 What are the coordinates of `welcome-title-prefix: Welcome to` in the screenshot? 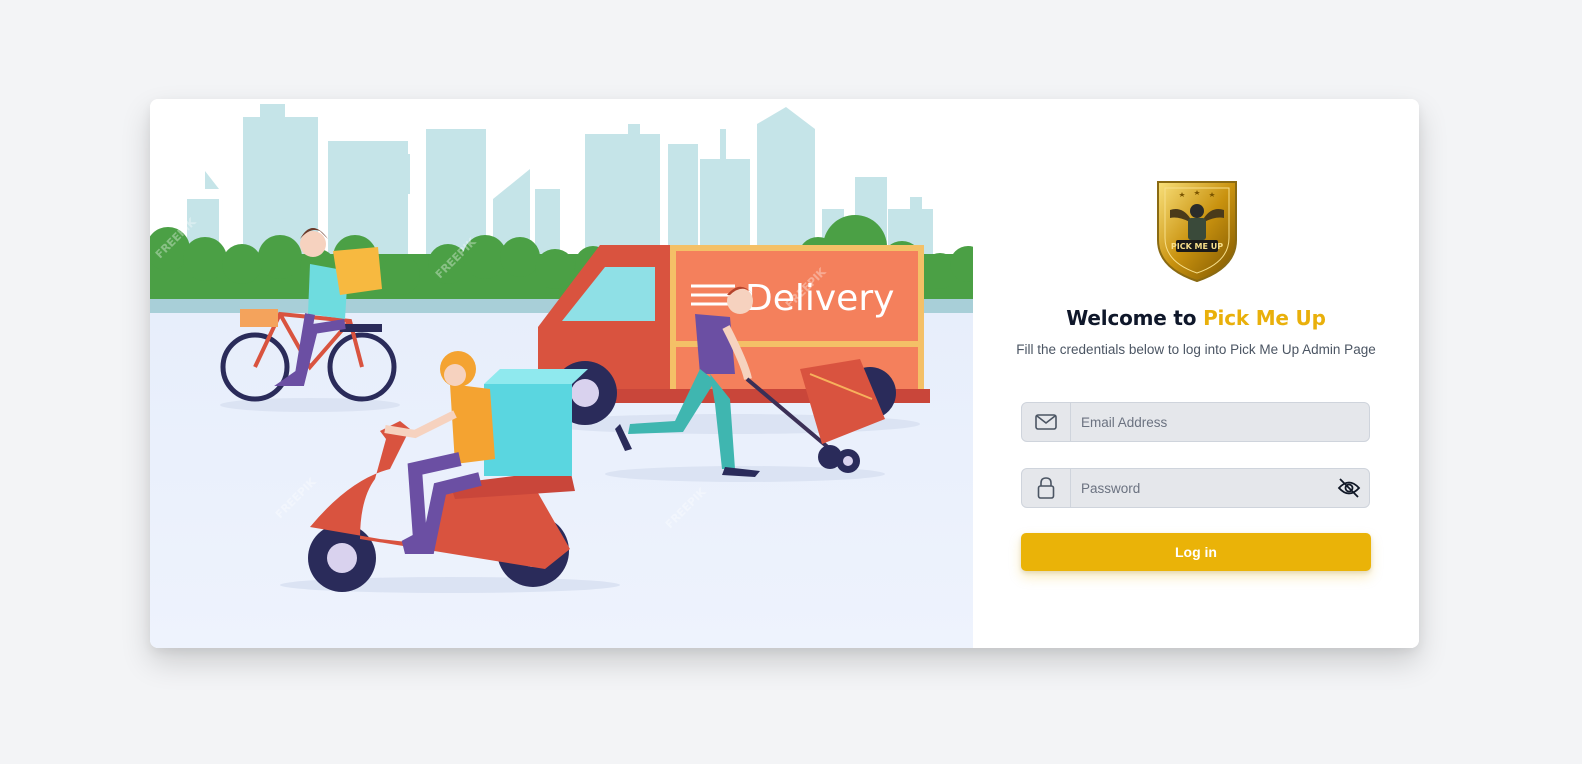 It's located at (1135, 318).